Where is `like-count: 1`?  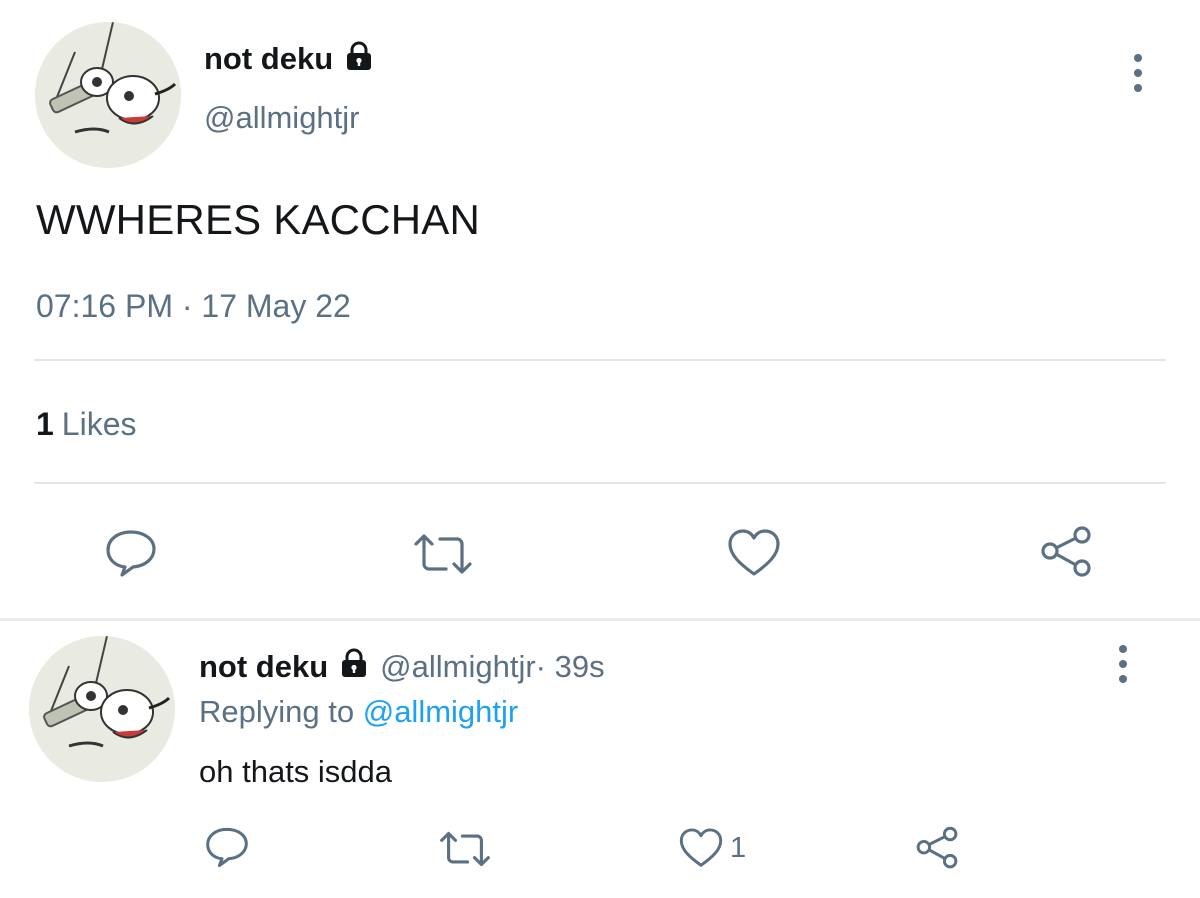
like-count: 1 is located at coordinates (738, 847).